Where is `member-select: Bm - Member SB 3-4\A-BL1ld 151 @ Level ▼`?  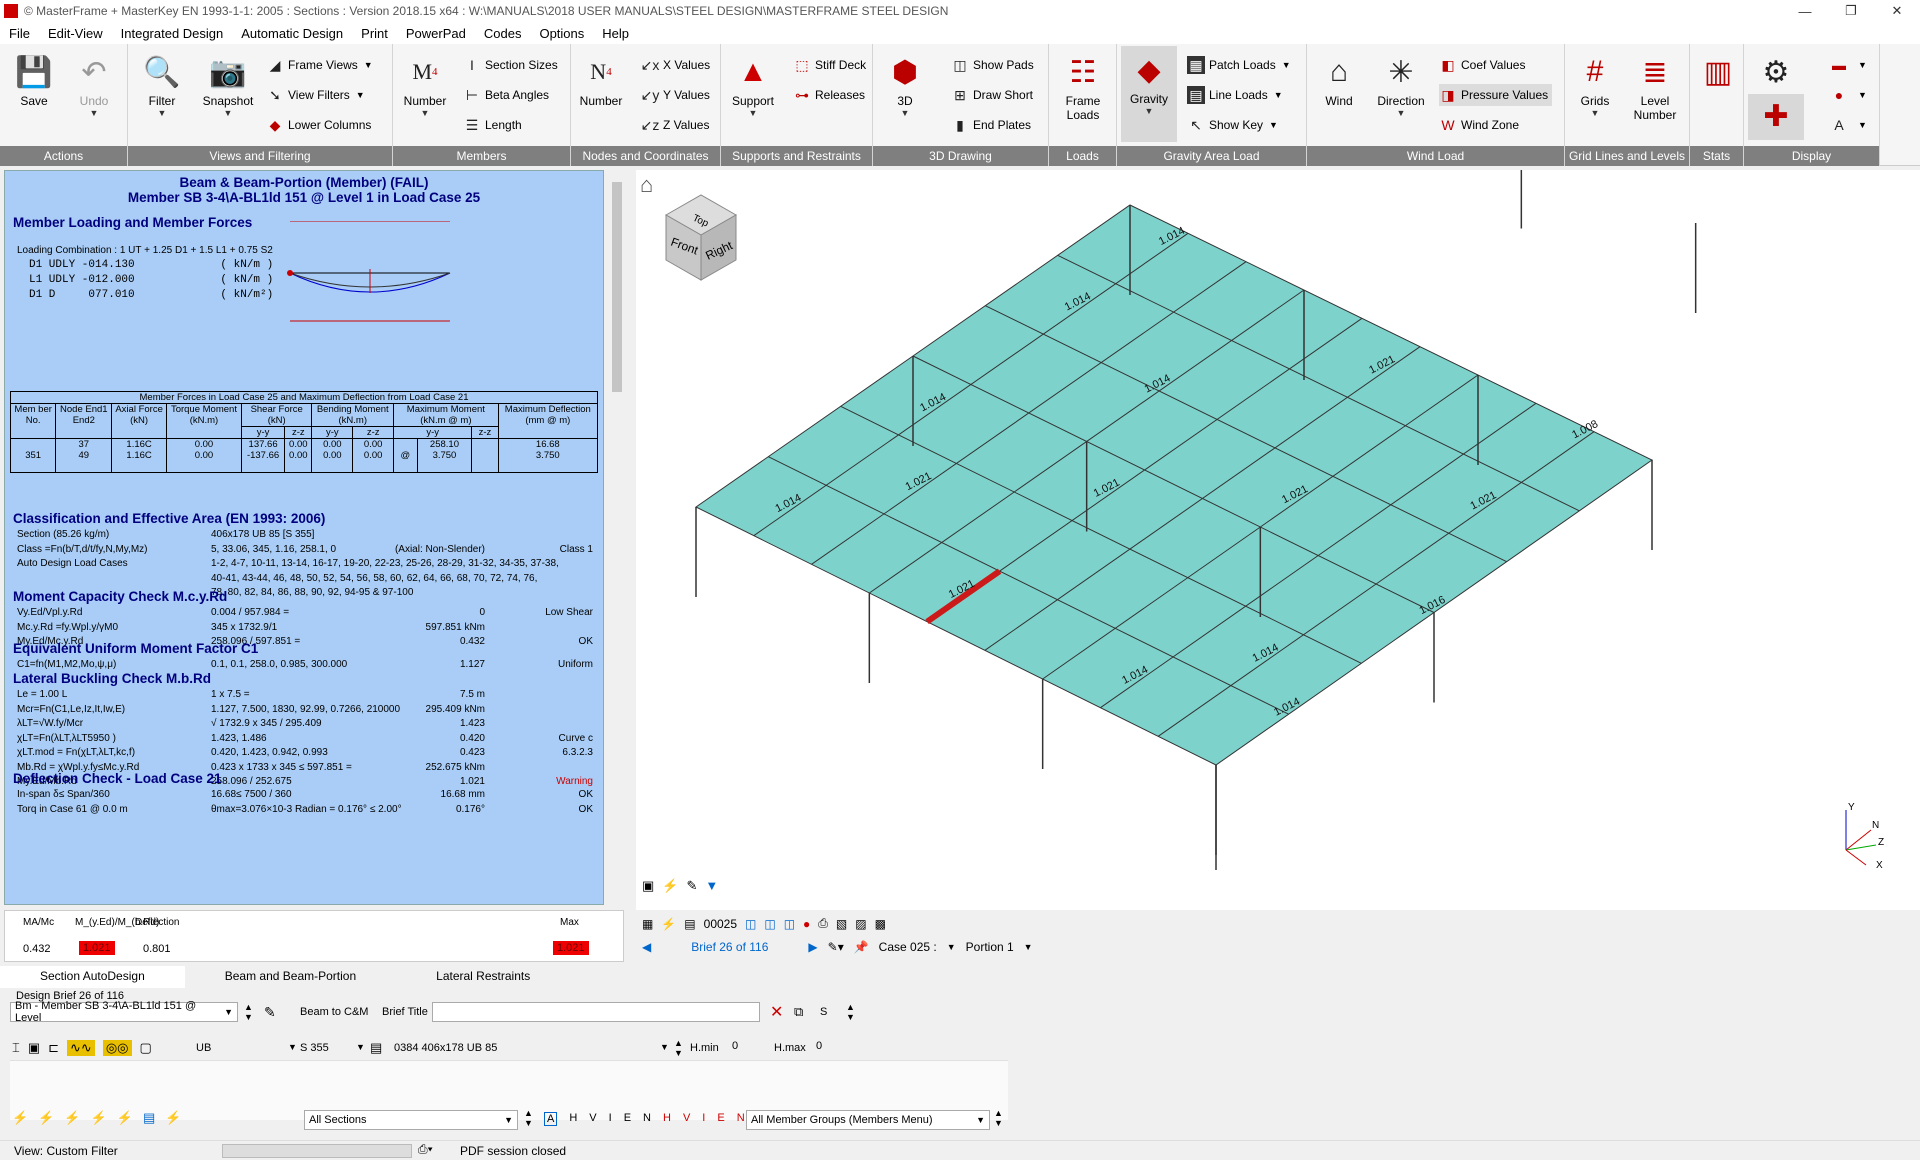 member-select: Bm - Member SB 3-4\A-BL1ld 151 @ Level ▼ is located at coordinates (124, 1012).